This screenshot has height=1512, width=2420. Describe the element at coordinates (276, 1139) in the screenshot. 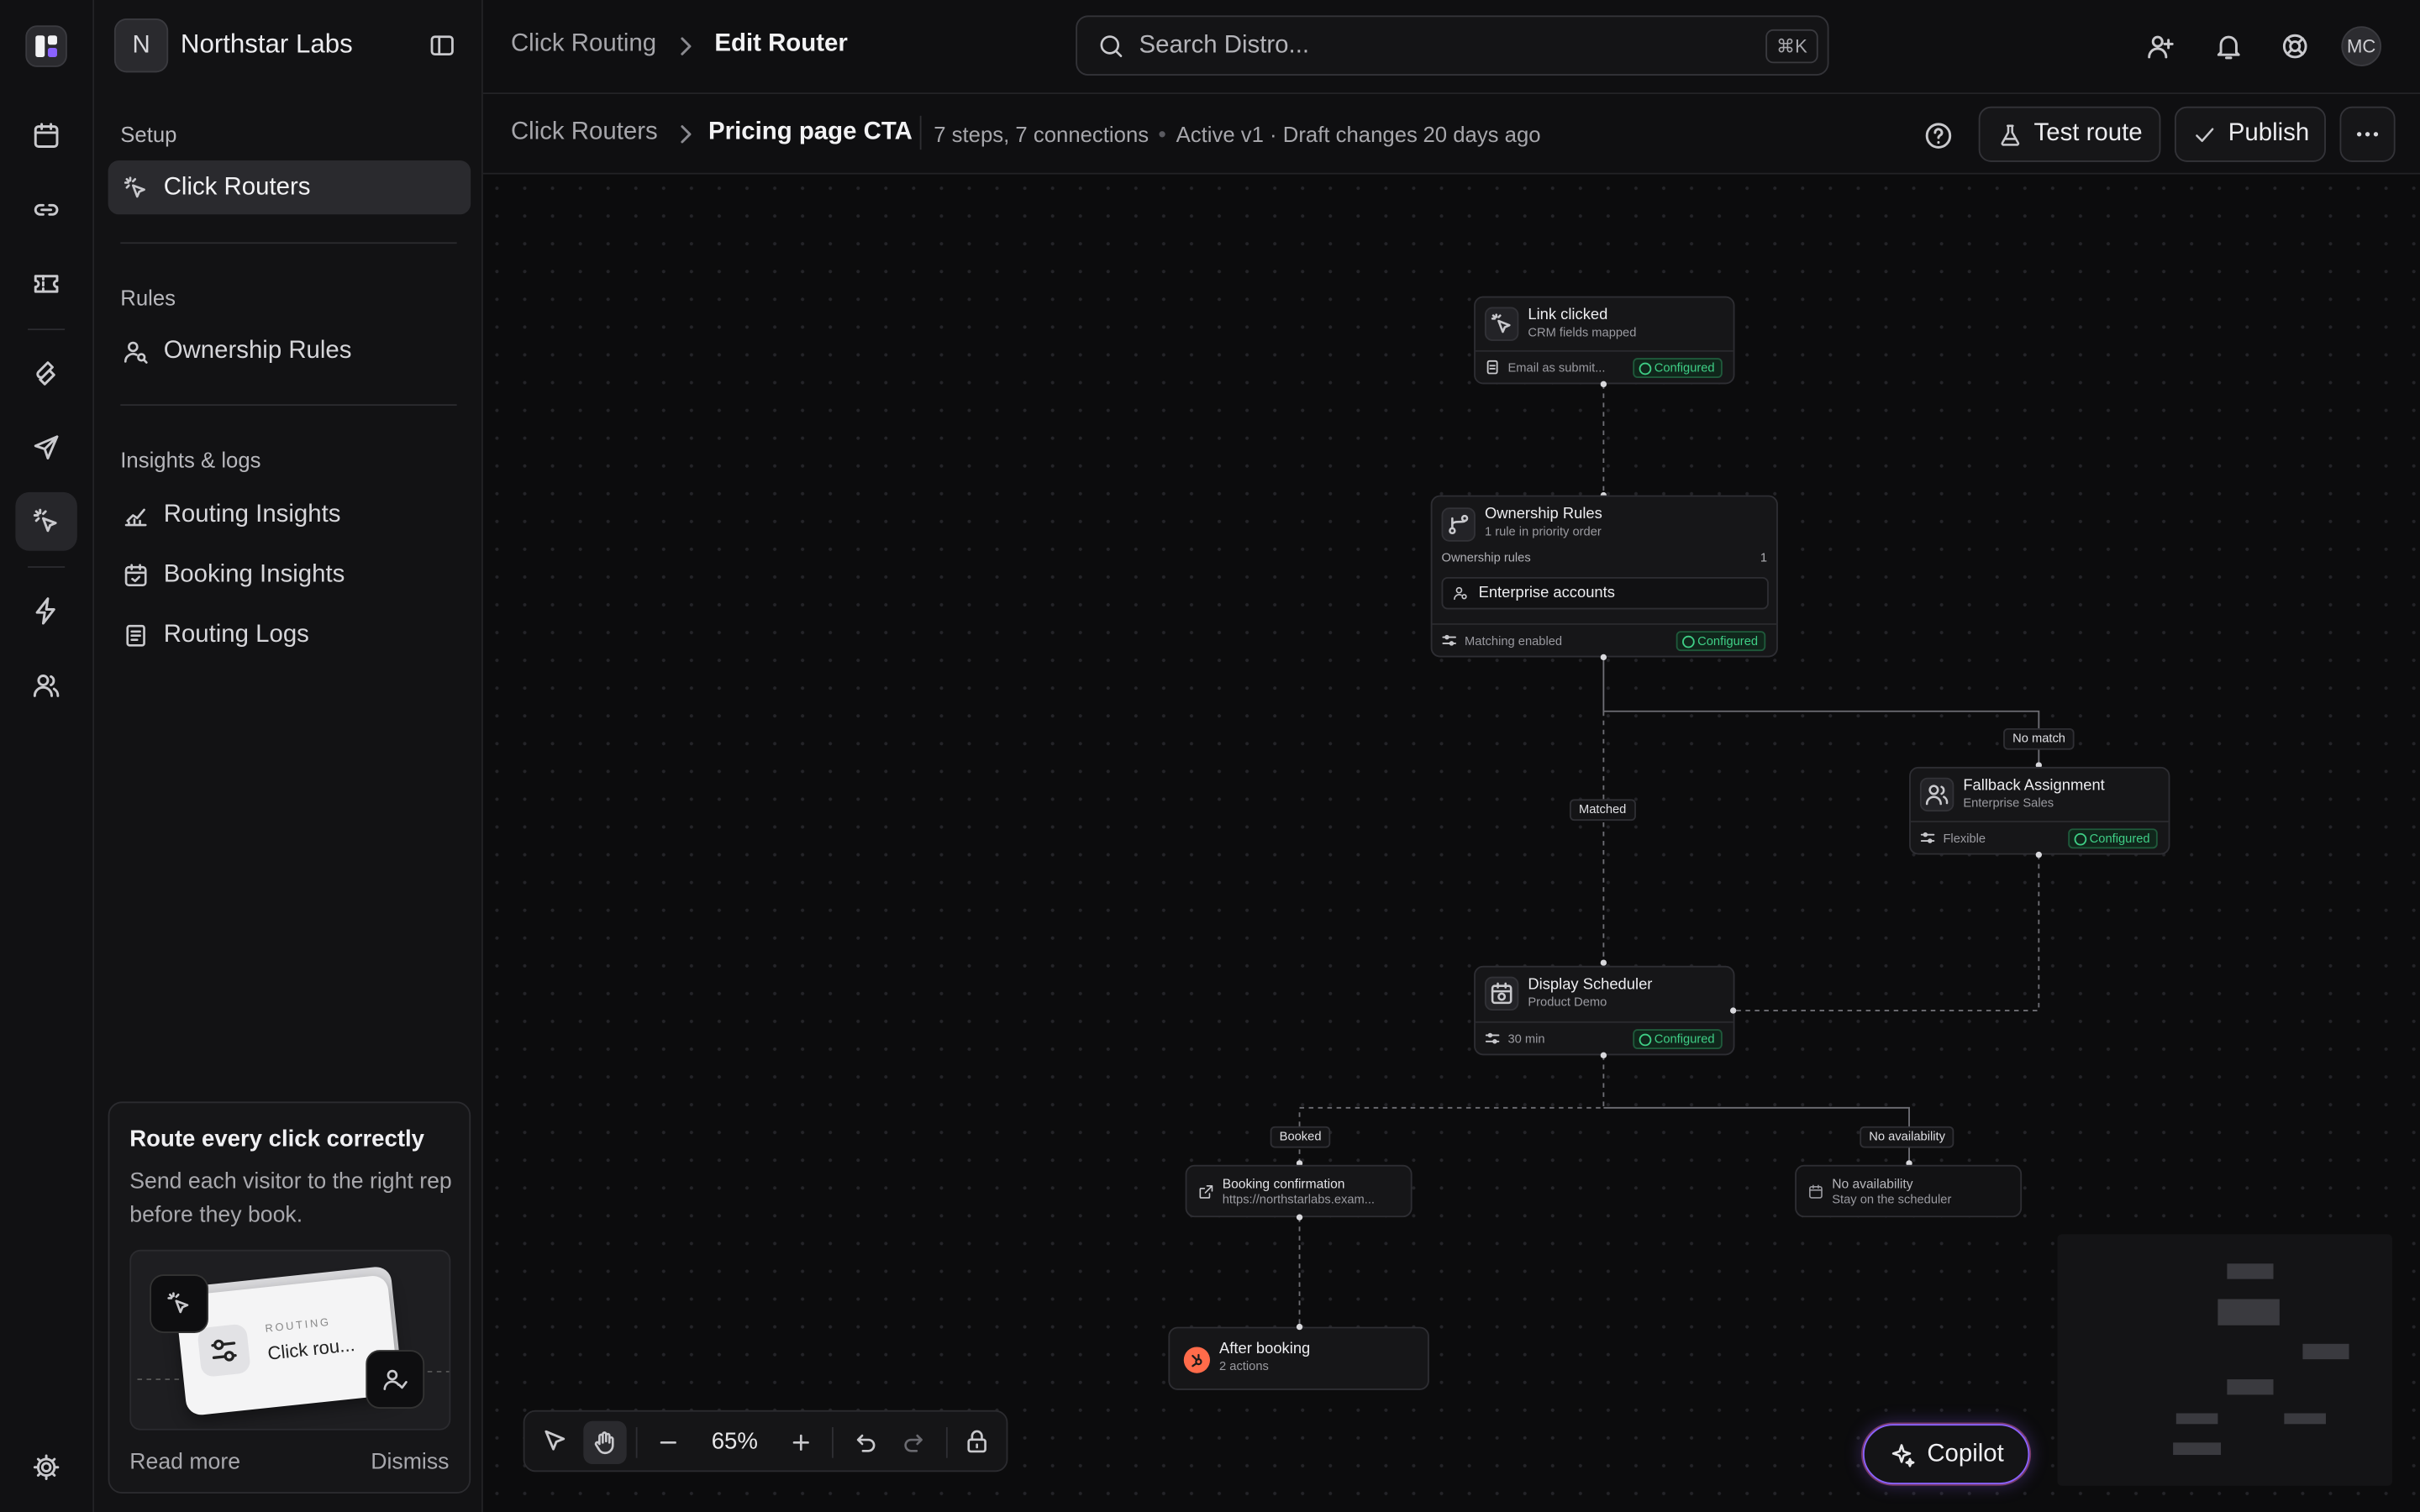

I see `promo-title: Route every click correctly` at that location.